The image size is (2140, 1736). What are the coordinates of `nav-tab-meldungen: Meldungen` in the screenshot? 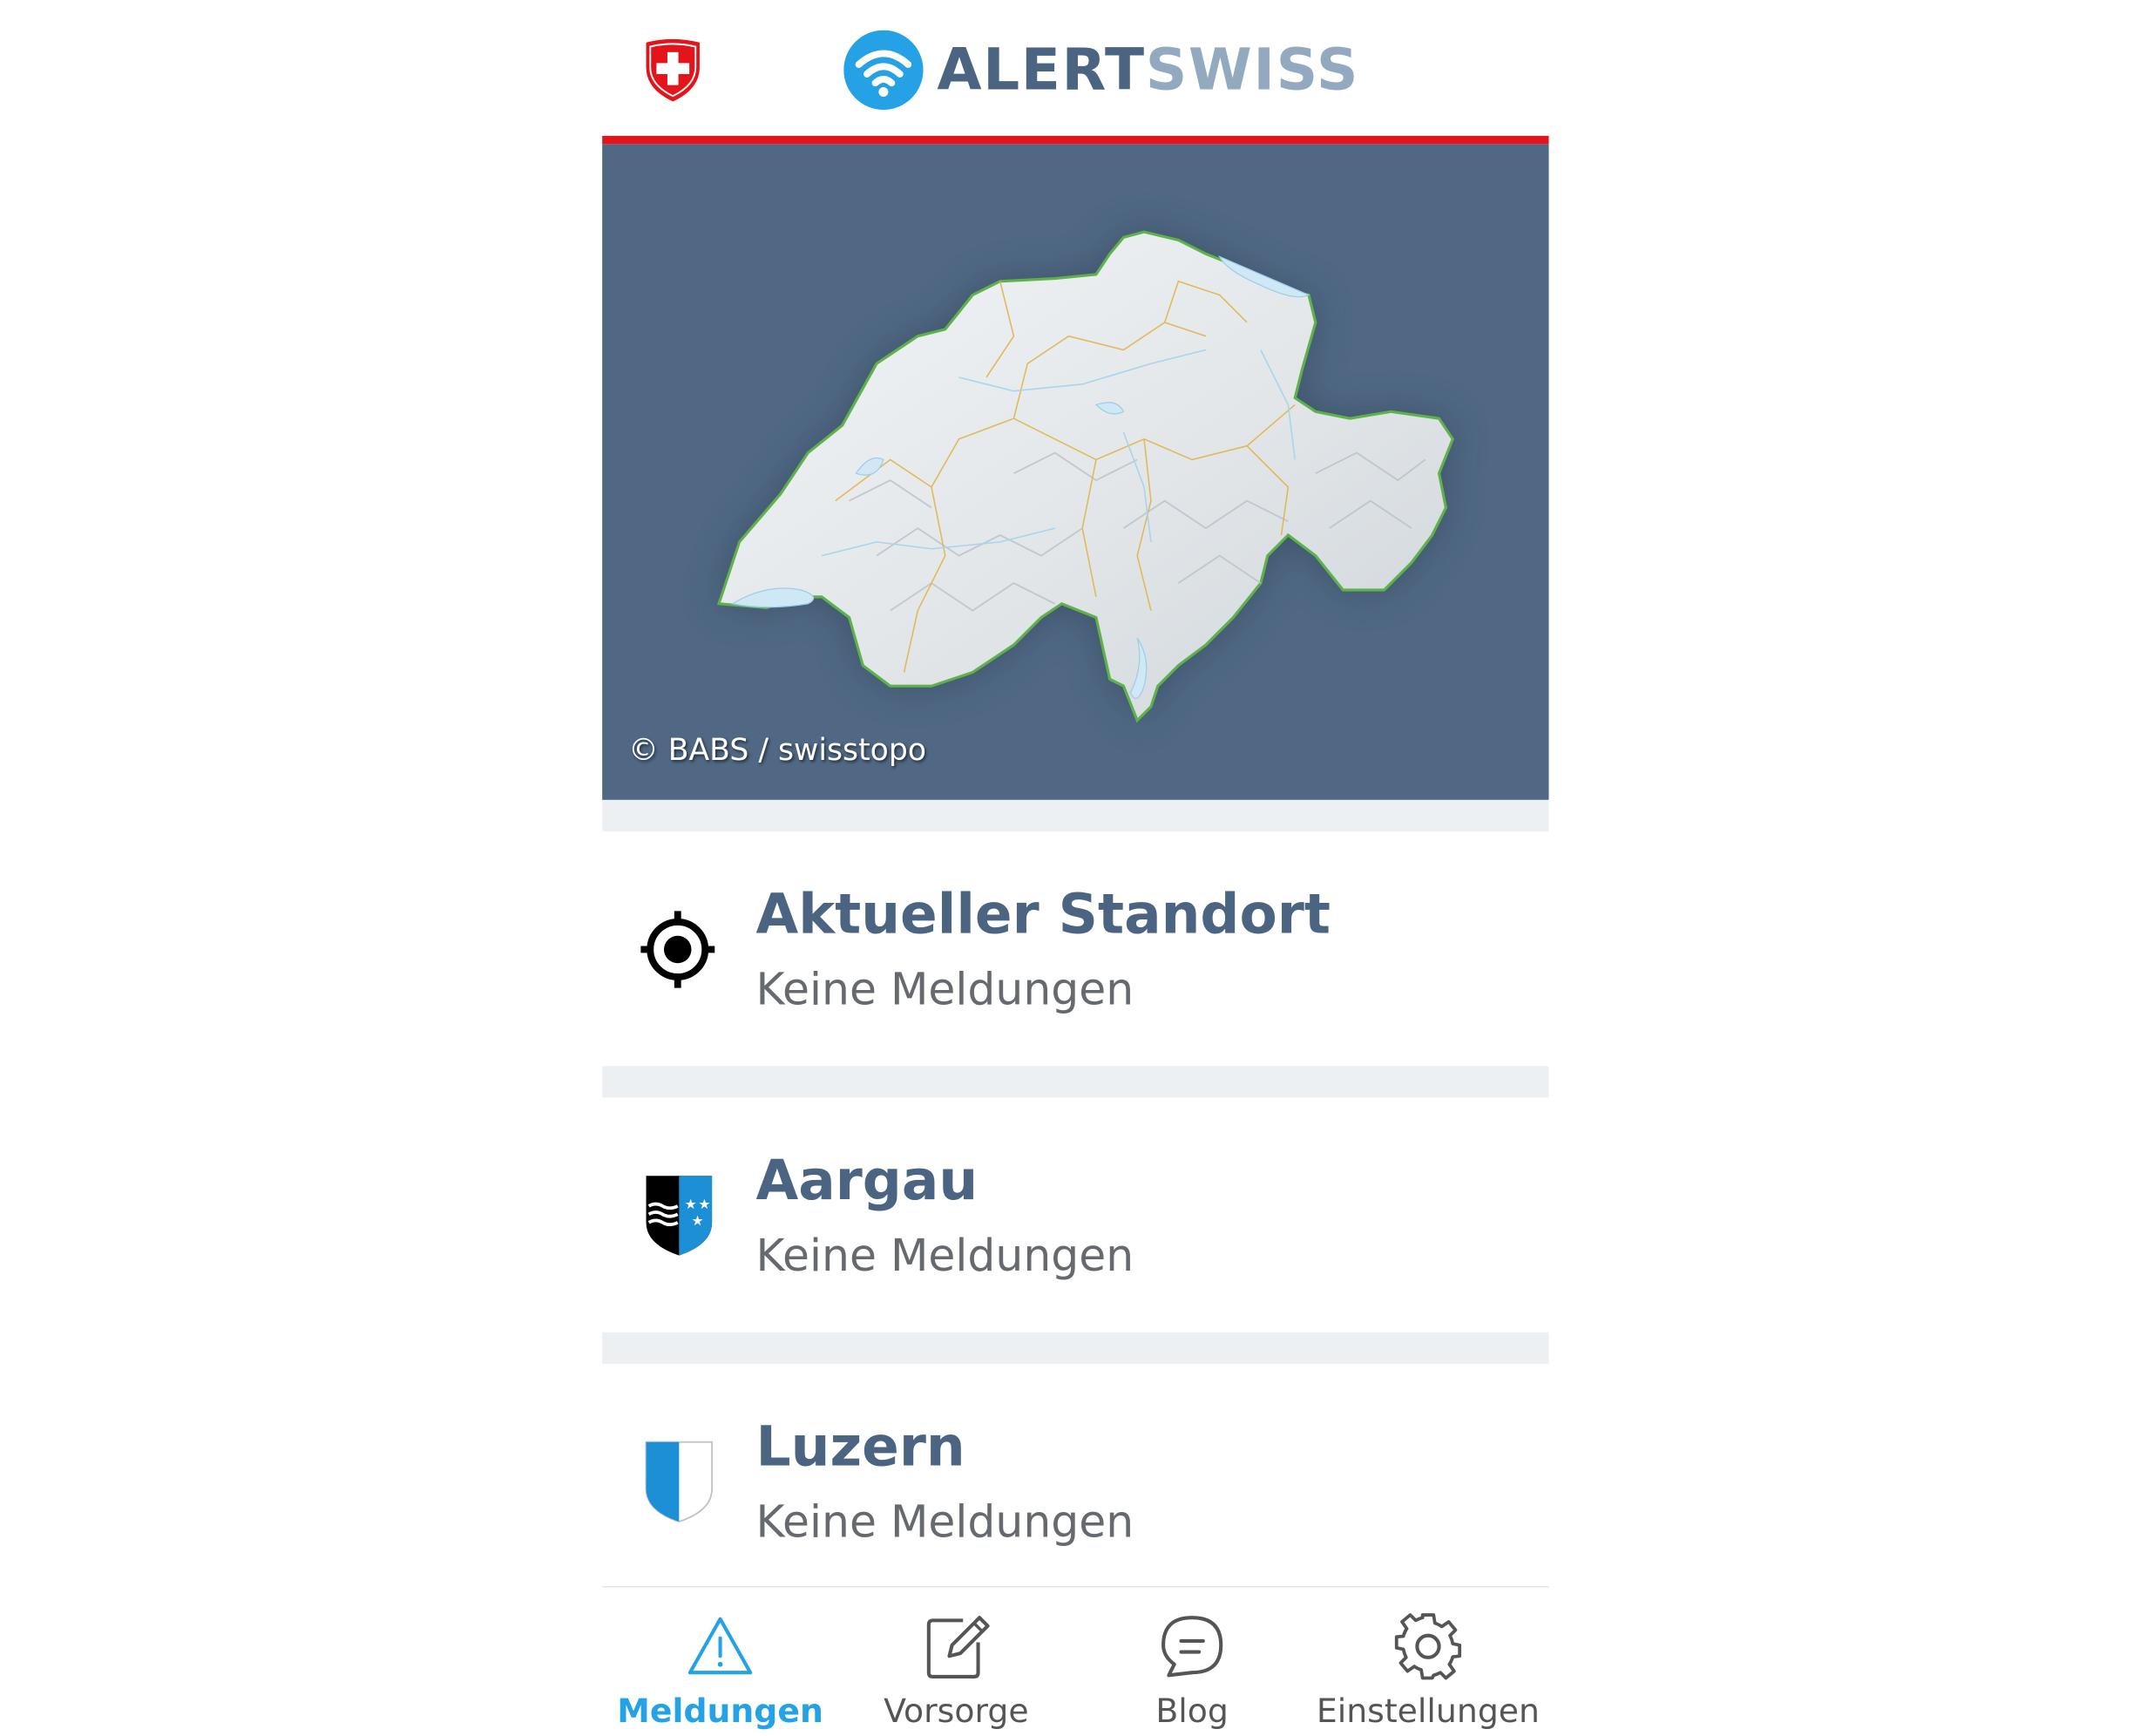 It's located at (720, 1662).